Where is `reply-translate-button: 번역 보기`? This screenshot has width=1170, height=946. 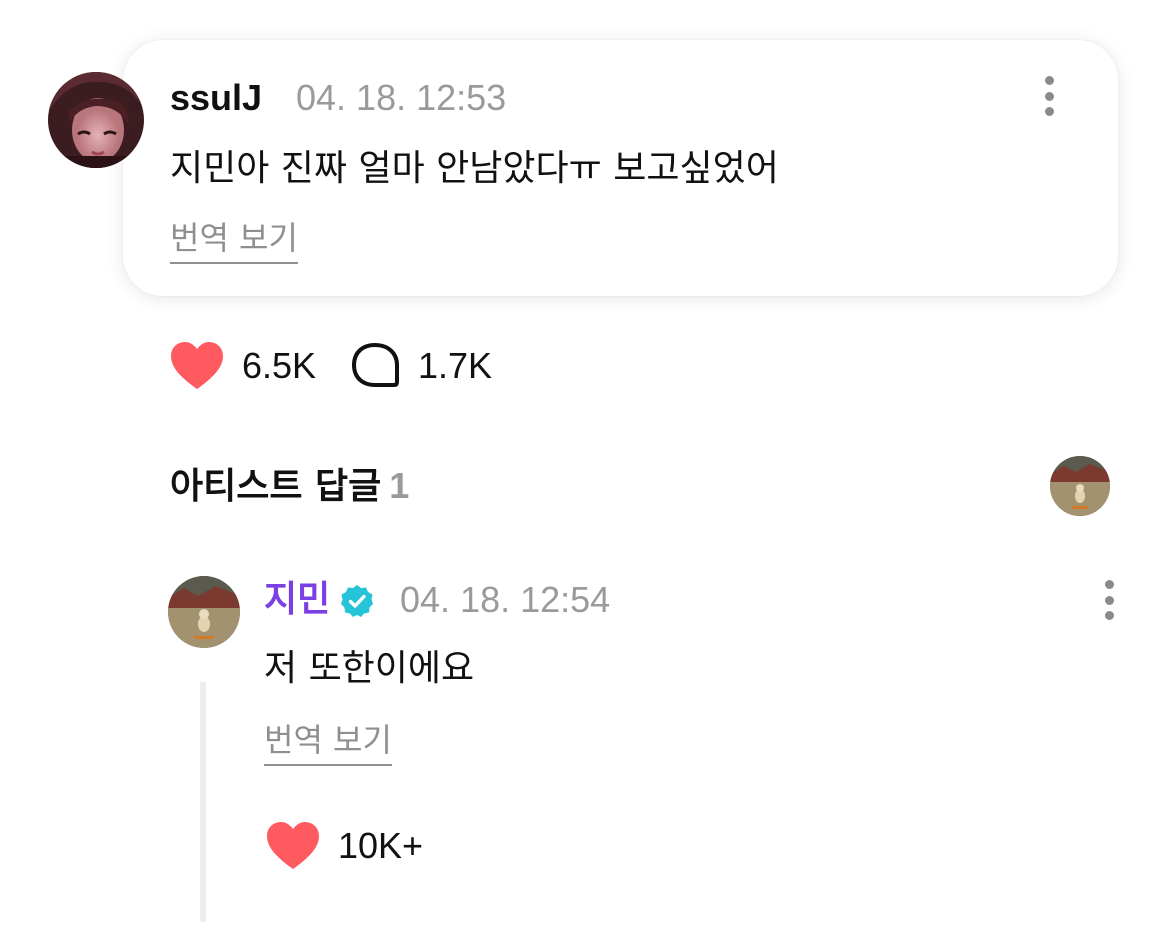 reply-translate-button: 번역 보기 is located at coordinates (328, 743).